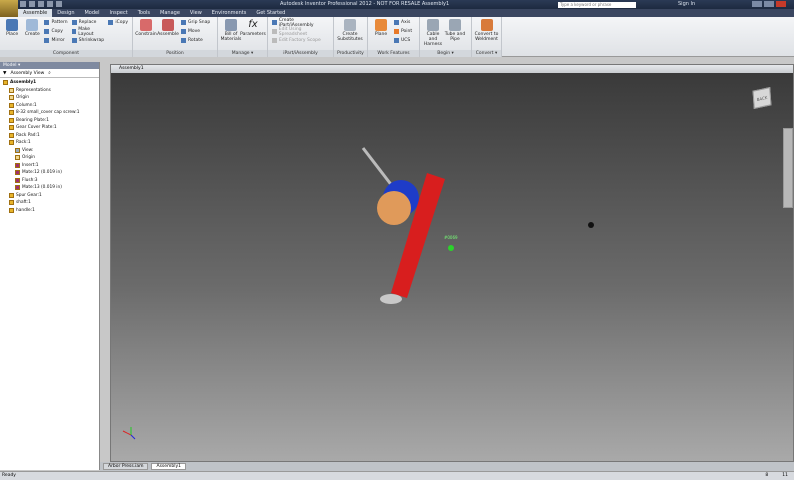  I want to click on quick-access-toolbar, so click(105, 4).